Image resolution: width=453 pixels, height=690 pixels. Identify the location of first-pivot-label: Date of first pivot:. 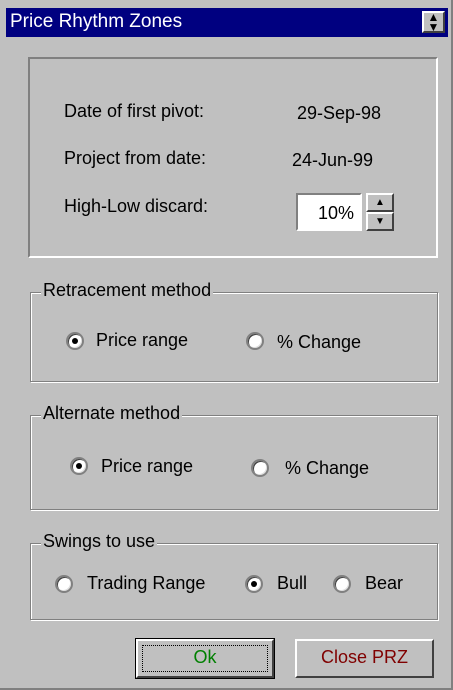
(134, 111).